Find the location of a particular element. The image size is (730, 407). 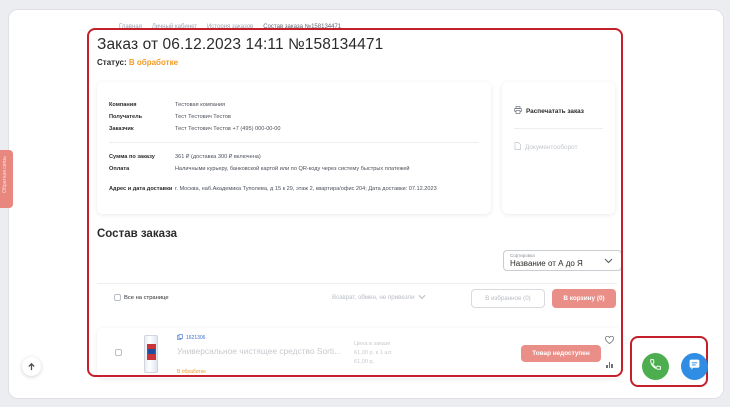

call-button is located at coordinates (655, 366).